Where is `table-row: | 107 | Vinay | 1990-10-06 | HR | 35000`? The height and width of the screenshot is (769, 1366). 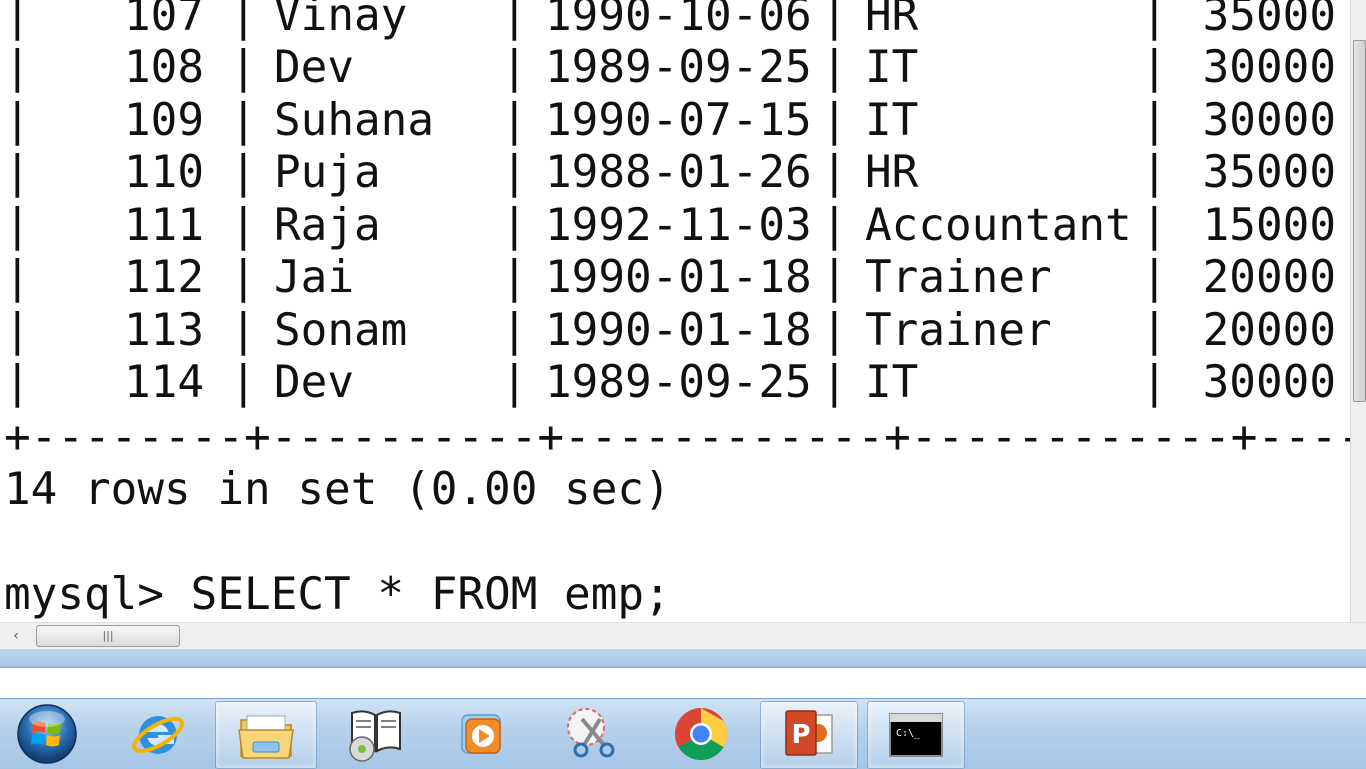
table-row: | 107 | Vinay | 1990-10-06 | HR | 35000 is located at coordinates (670, 21).